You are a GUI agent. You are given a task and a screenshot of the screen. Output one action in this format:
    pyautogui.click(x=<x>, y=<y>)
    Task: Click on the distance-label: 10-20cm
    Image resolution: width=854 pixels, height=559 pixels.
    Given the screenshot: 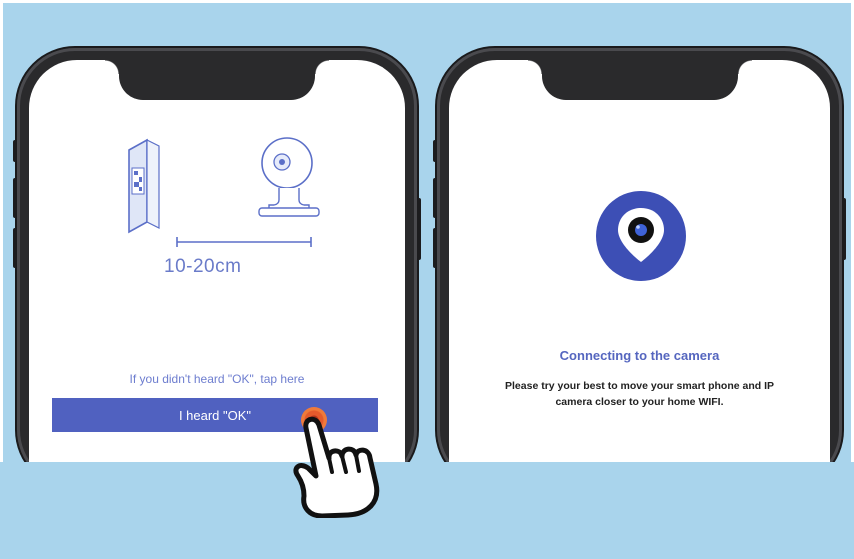 What is the action you would take?
    pyautogui.click(x=203, y=266)
    